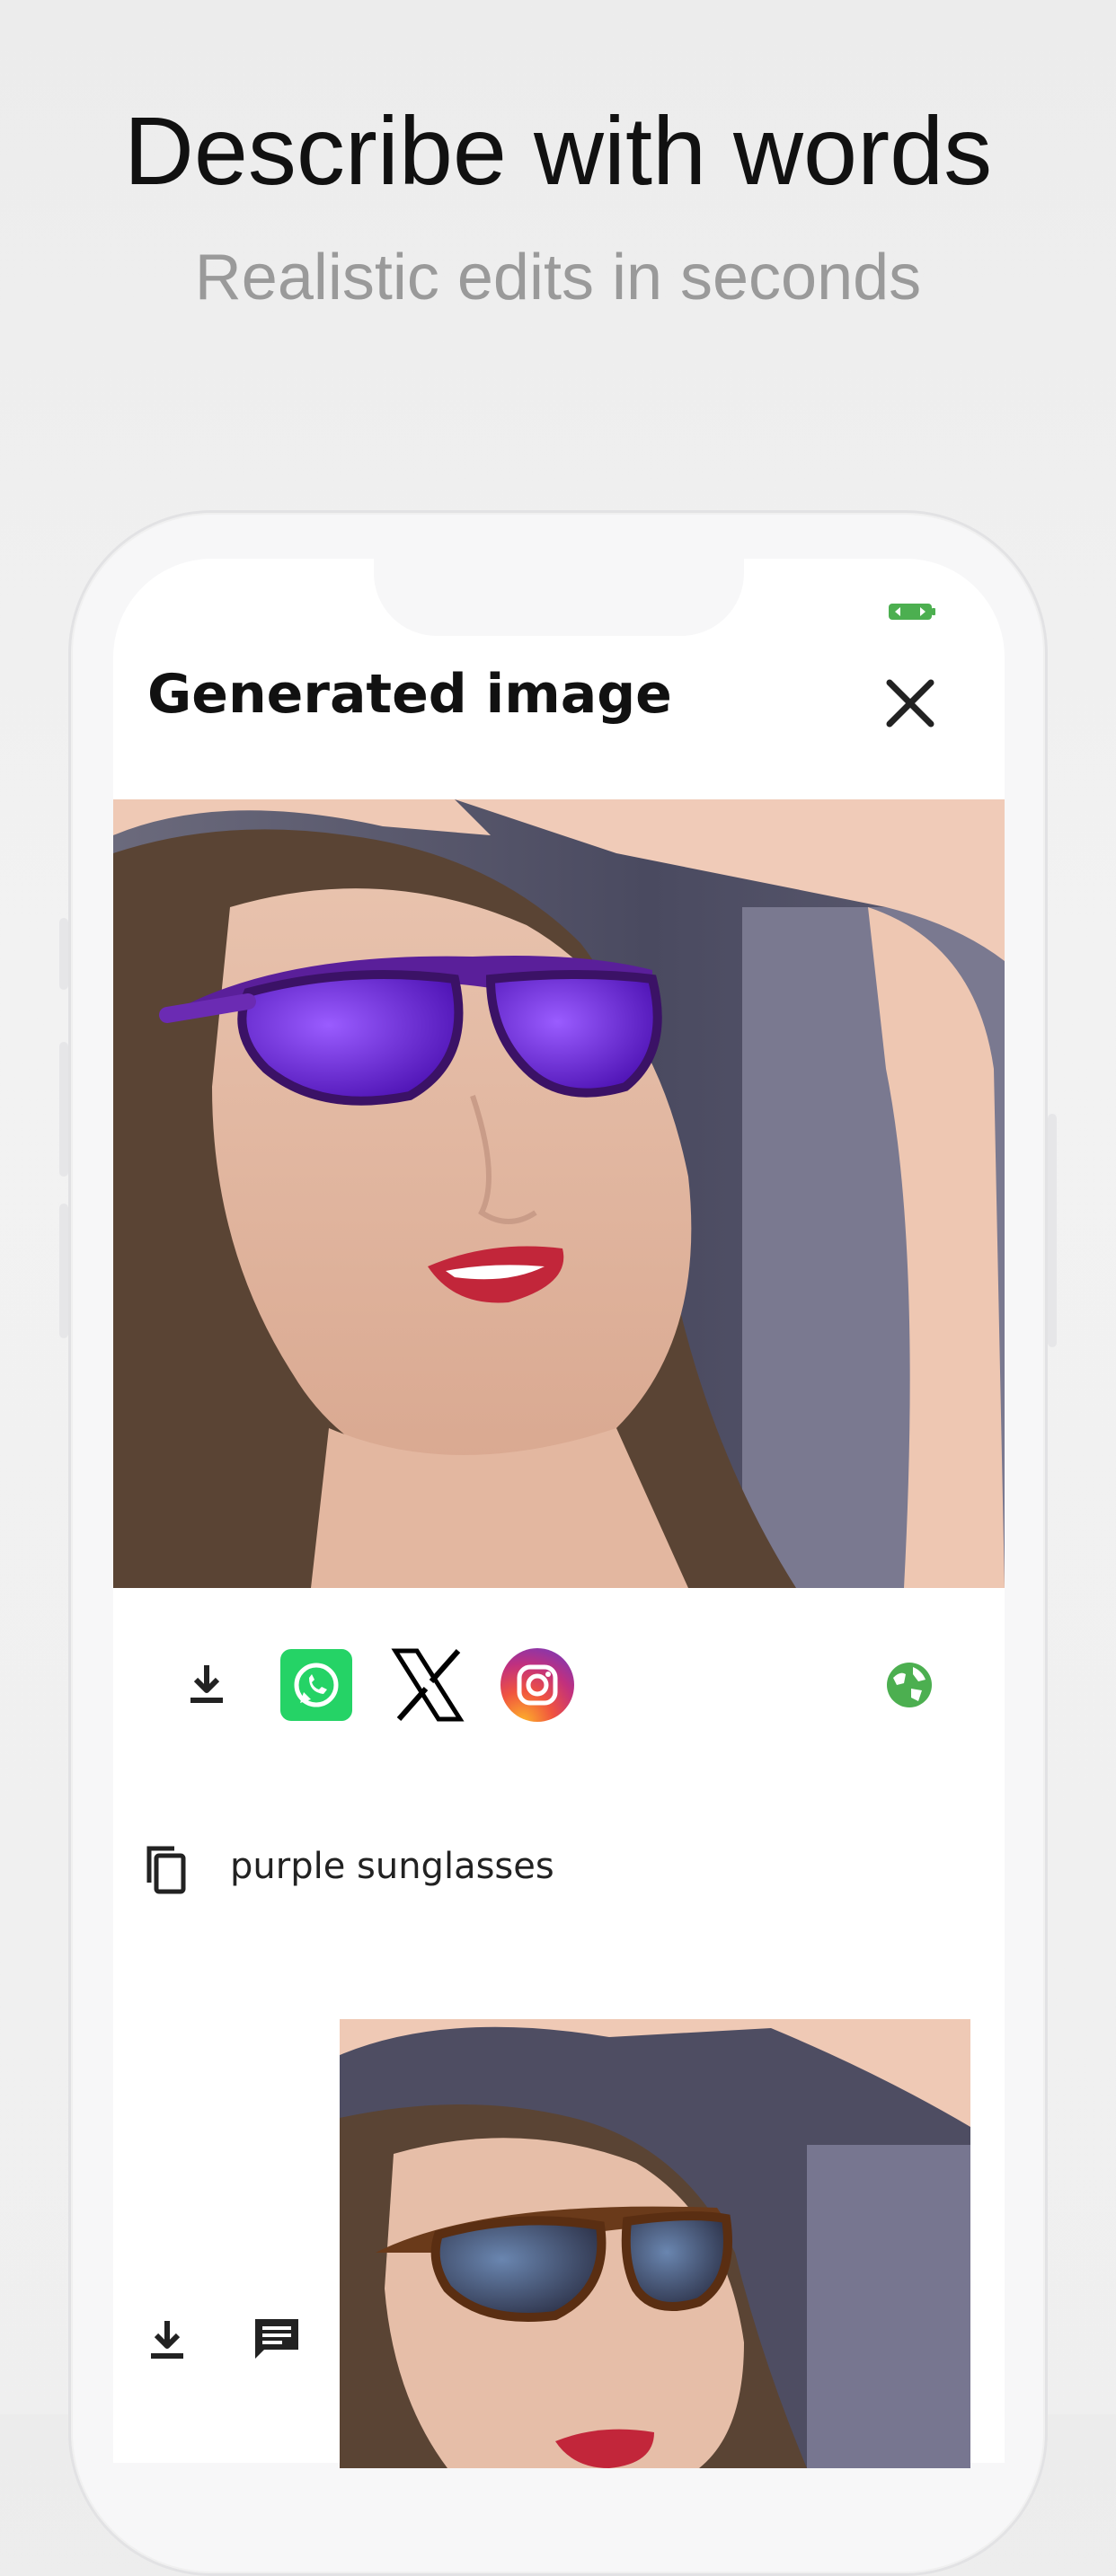 The width and height of the screenshot is (1116, 2576). What do you see at coordinates (63, 954) in the screenshot?
I see `phone-side-button` at bounding box center [63, 954].